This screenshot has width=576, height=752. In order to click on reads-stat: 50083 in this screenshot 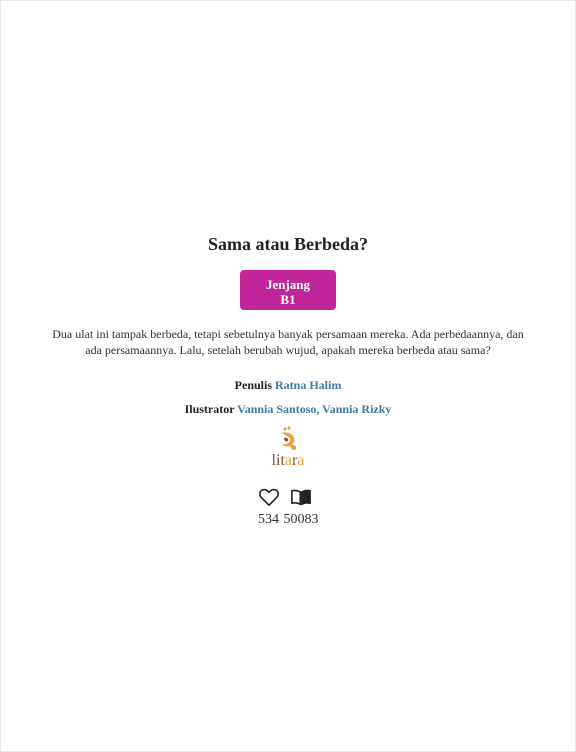, I will do `click(301, 508)`.